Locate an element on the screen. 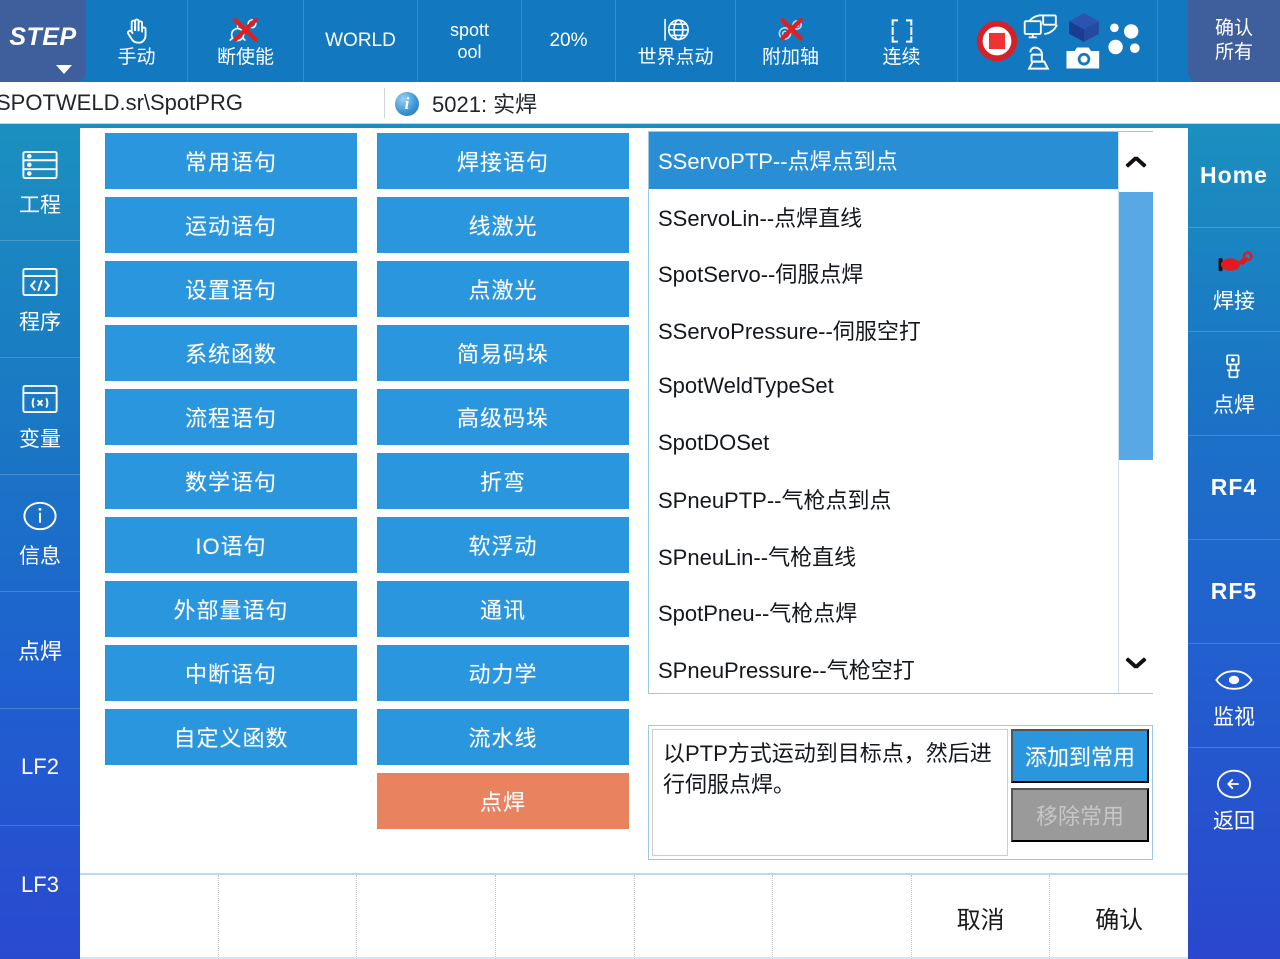 This screenshot has width=1280, height=959. category-button-conveyor: 流水线 is located at coordinates (503, 737).